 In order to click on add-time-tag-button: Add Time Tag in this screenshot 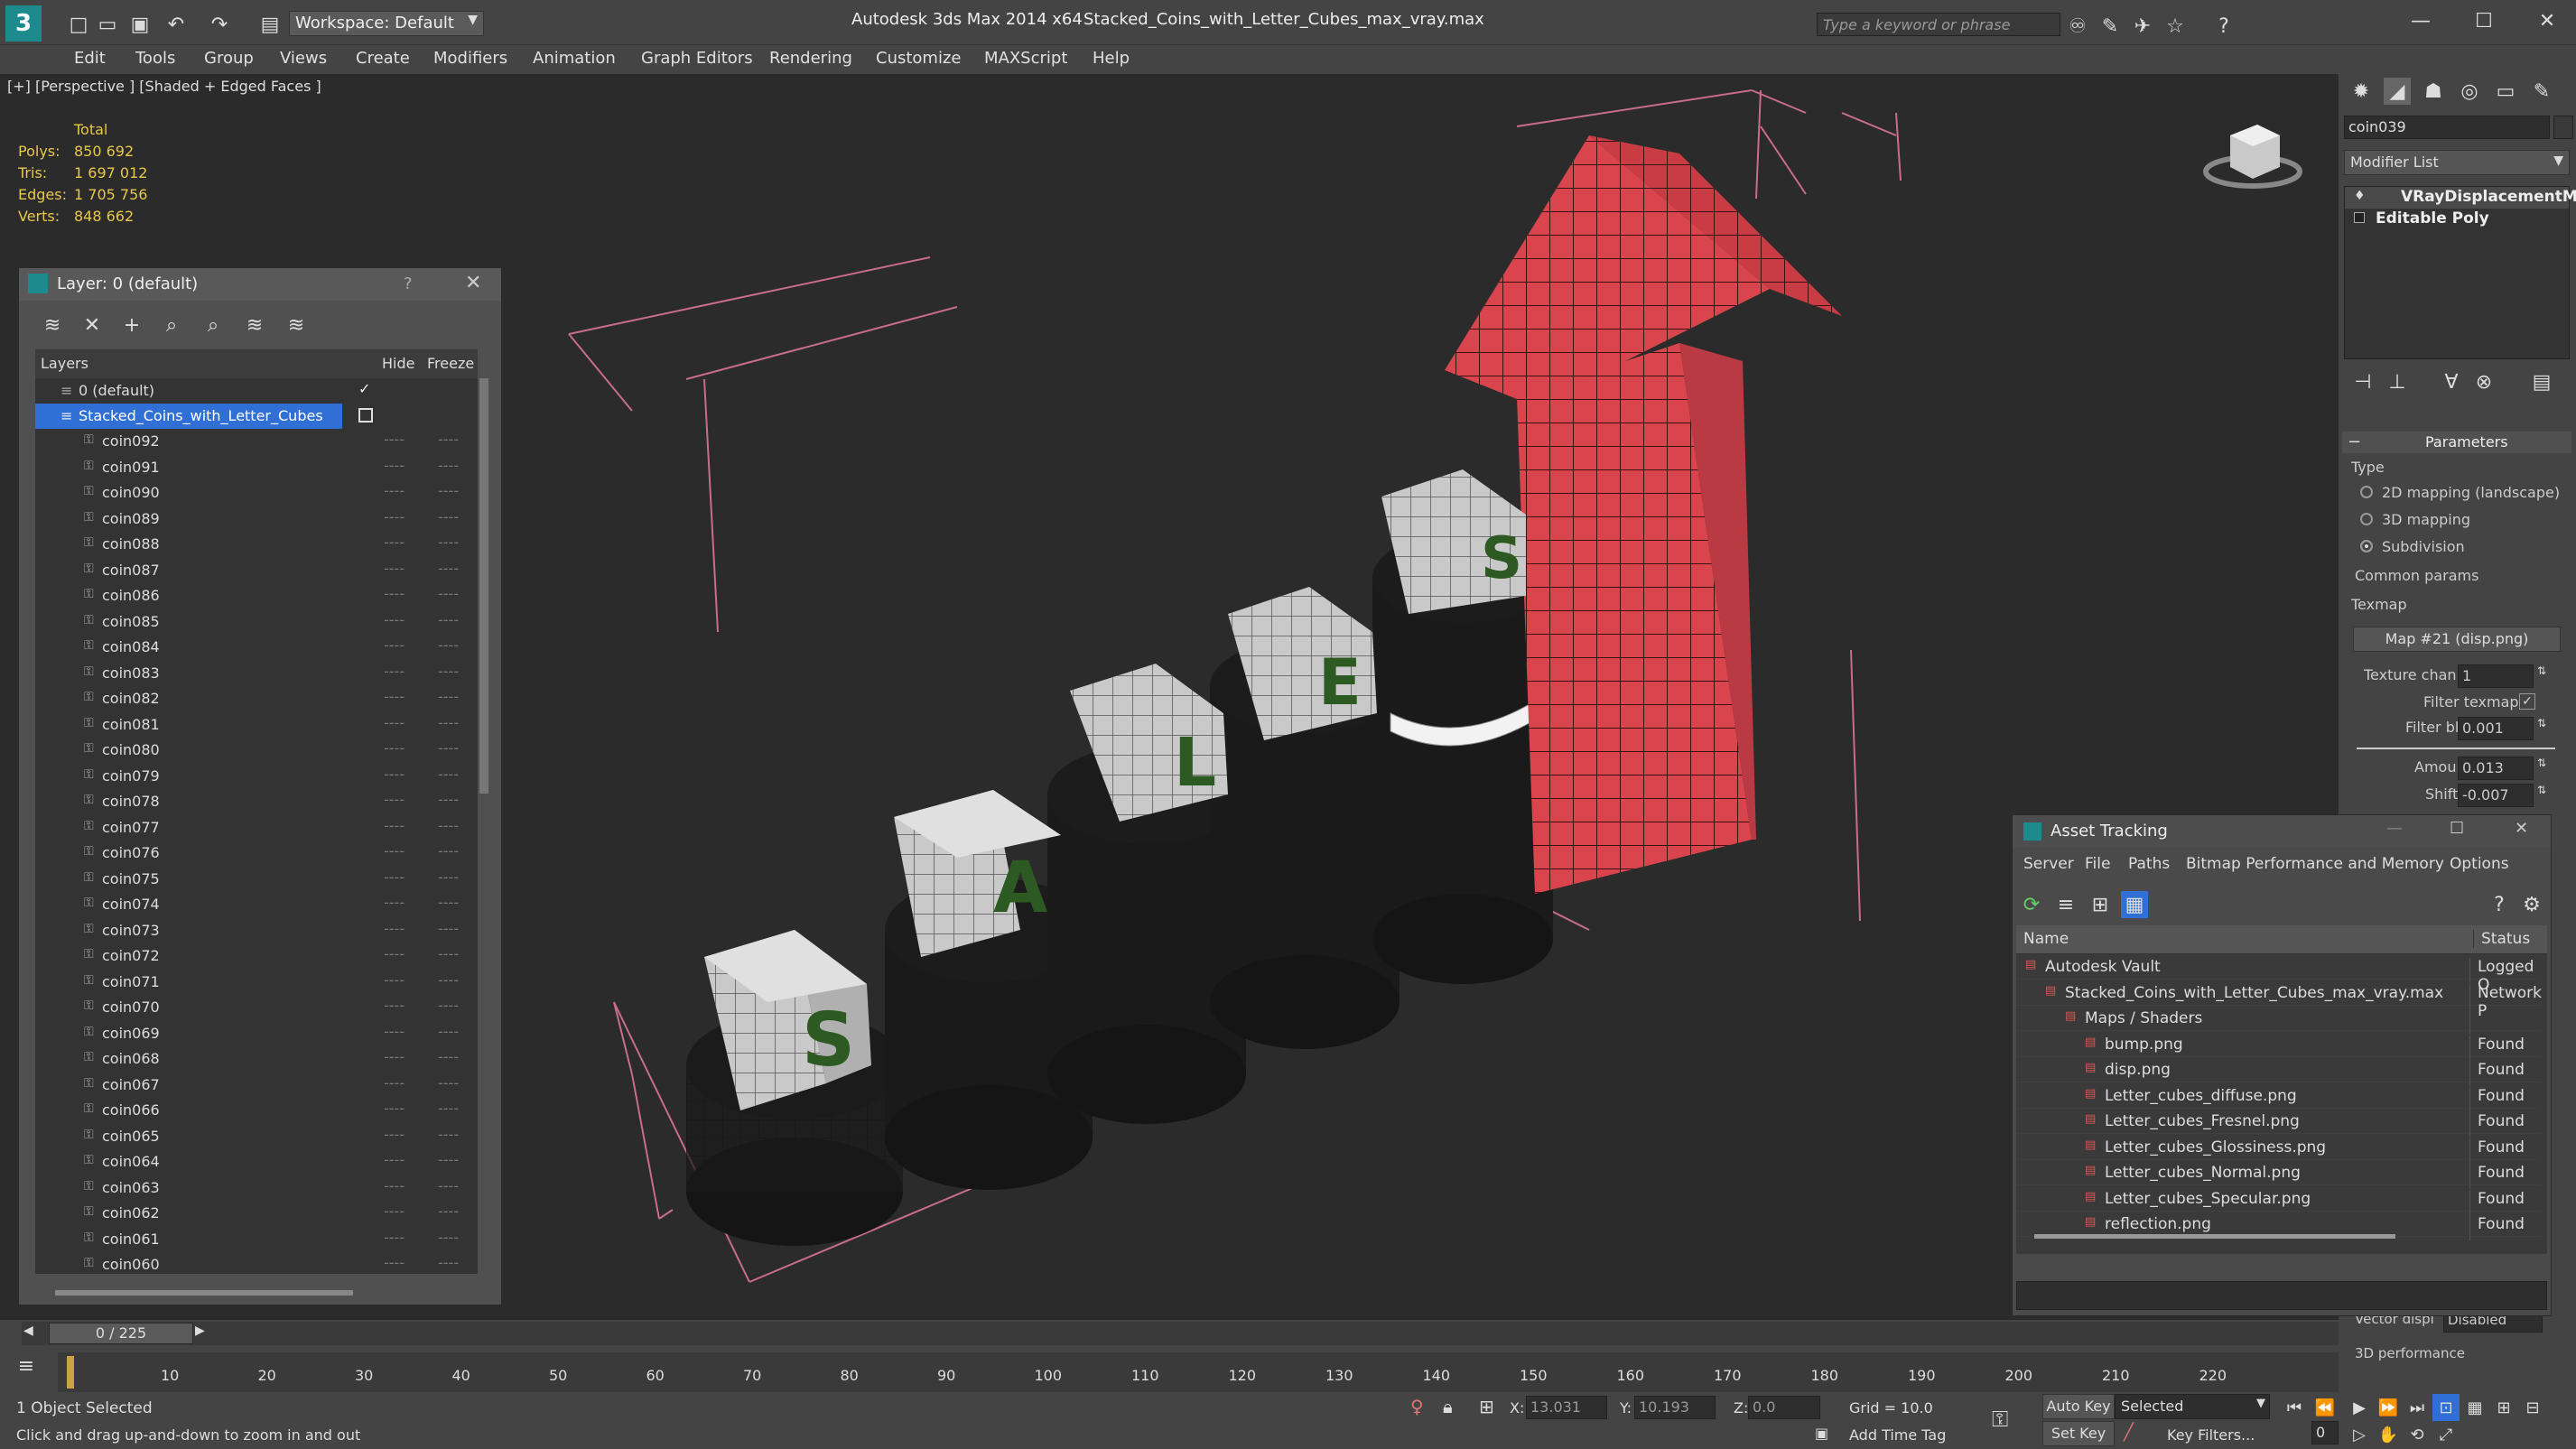, I will do `click(1897, 1435)`.